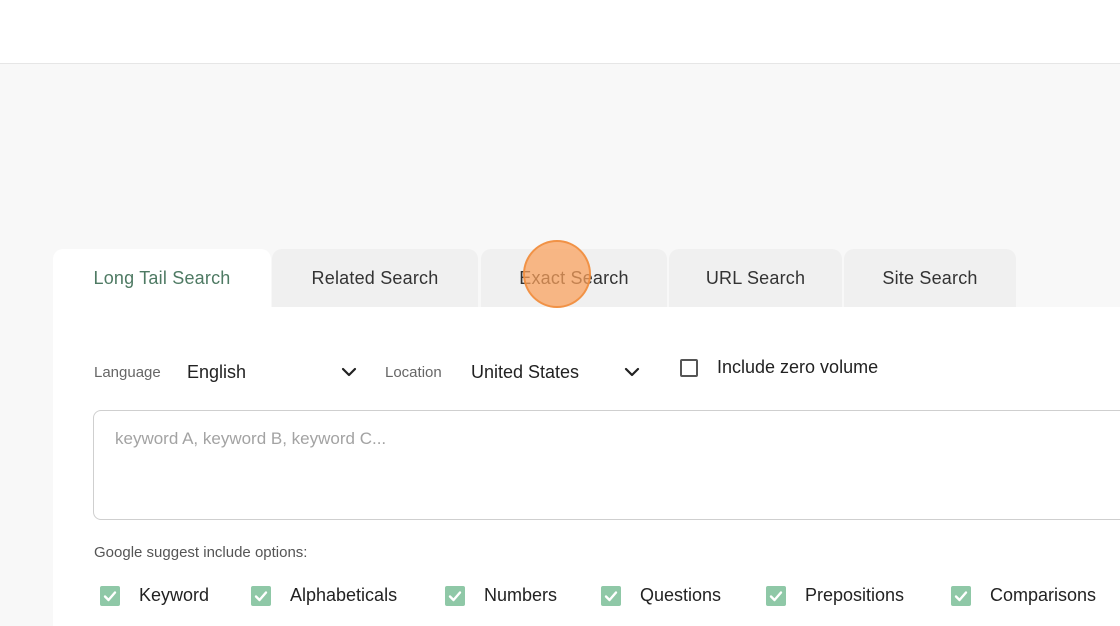  What do you see at coordinates (1043, 595) in the screenshot?
I see `option-label: Comparisons` at bounding box center [1043, 595].